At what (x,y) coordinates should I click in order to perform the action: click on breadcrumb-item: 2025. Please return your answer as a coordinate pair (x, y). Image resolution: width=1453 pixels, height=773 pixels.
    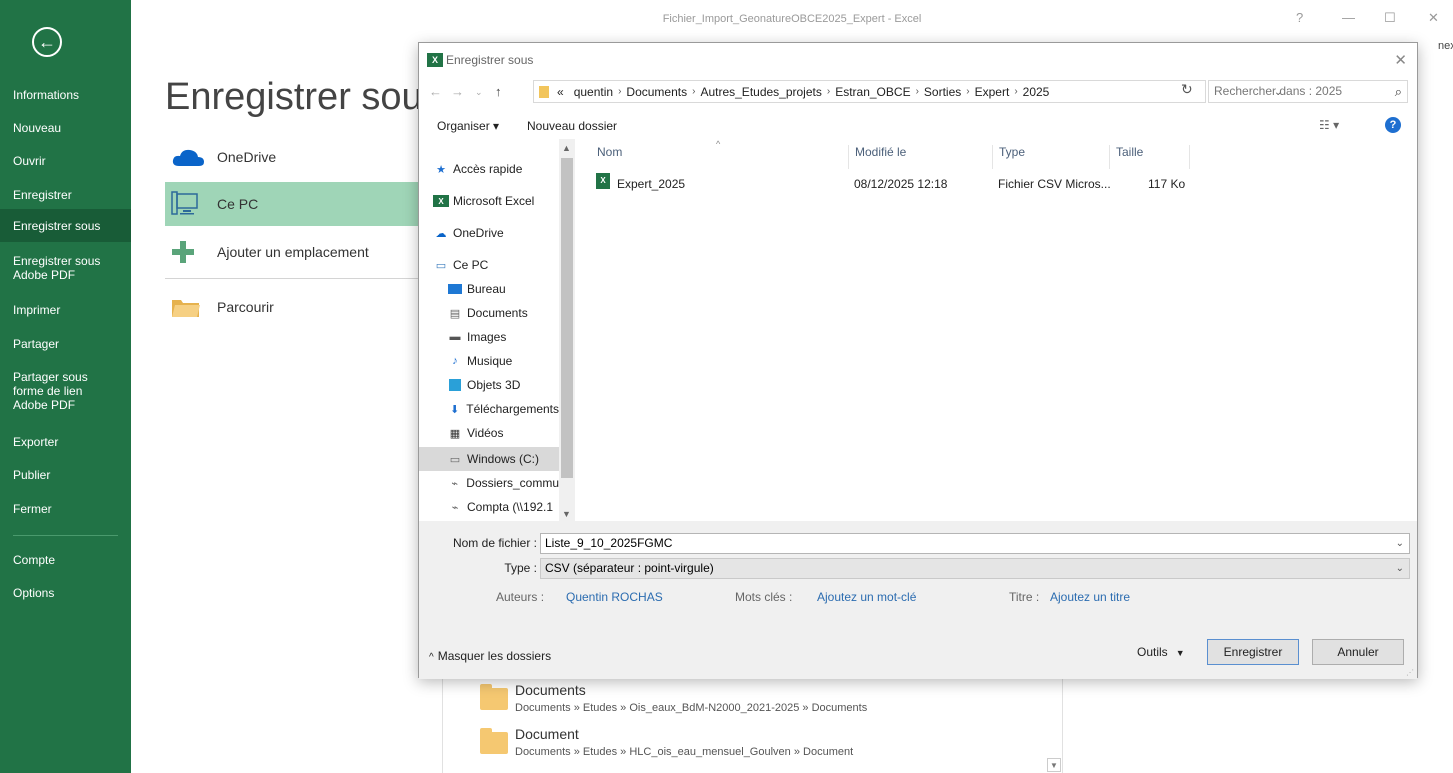
    Looking at the image, I should click on (1036, 92).